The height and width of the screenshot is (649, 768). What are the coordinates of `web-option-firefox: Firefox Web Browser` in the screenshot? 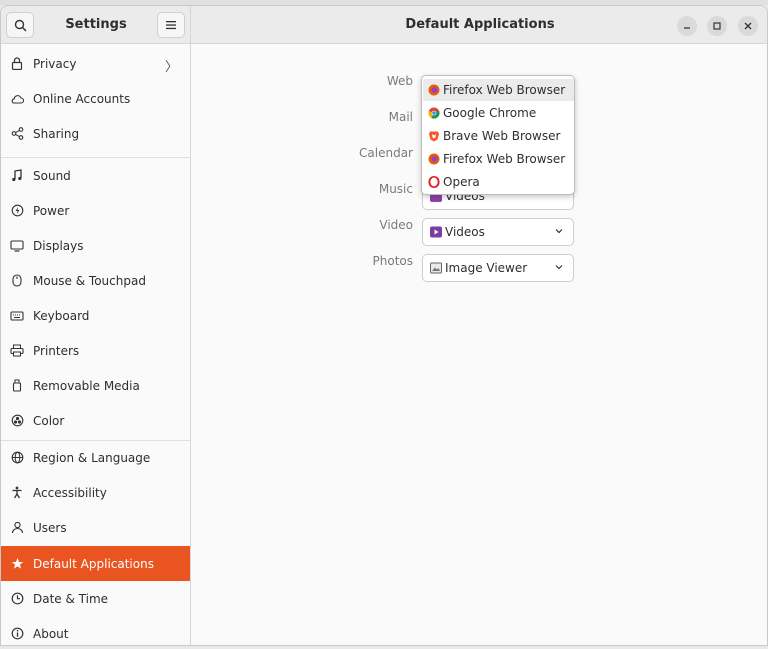 It's located at (498, 90).